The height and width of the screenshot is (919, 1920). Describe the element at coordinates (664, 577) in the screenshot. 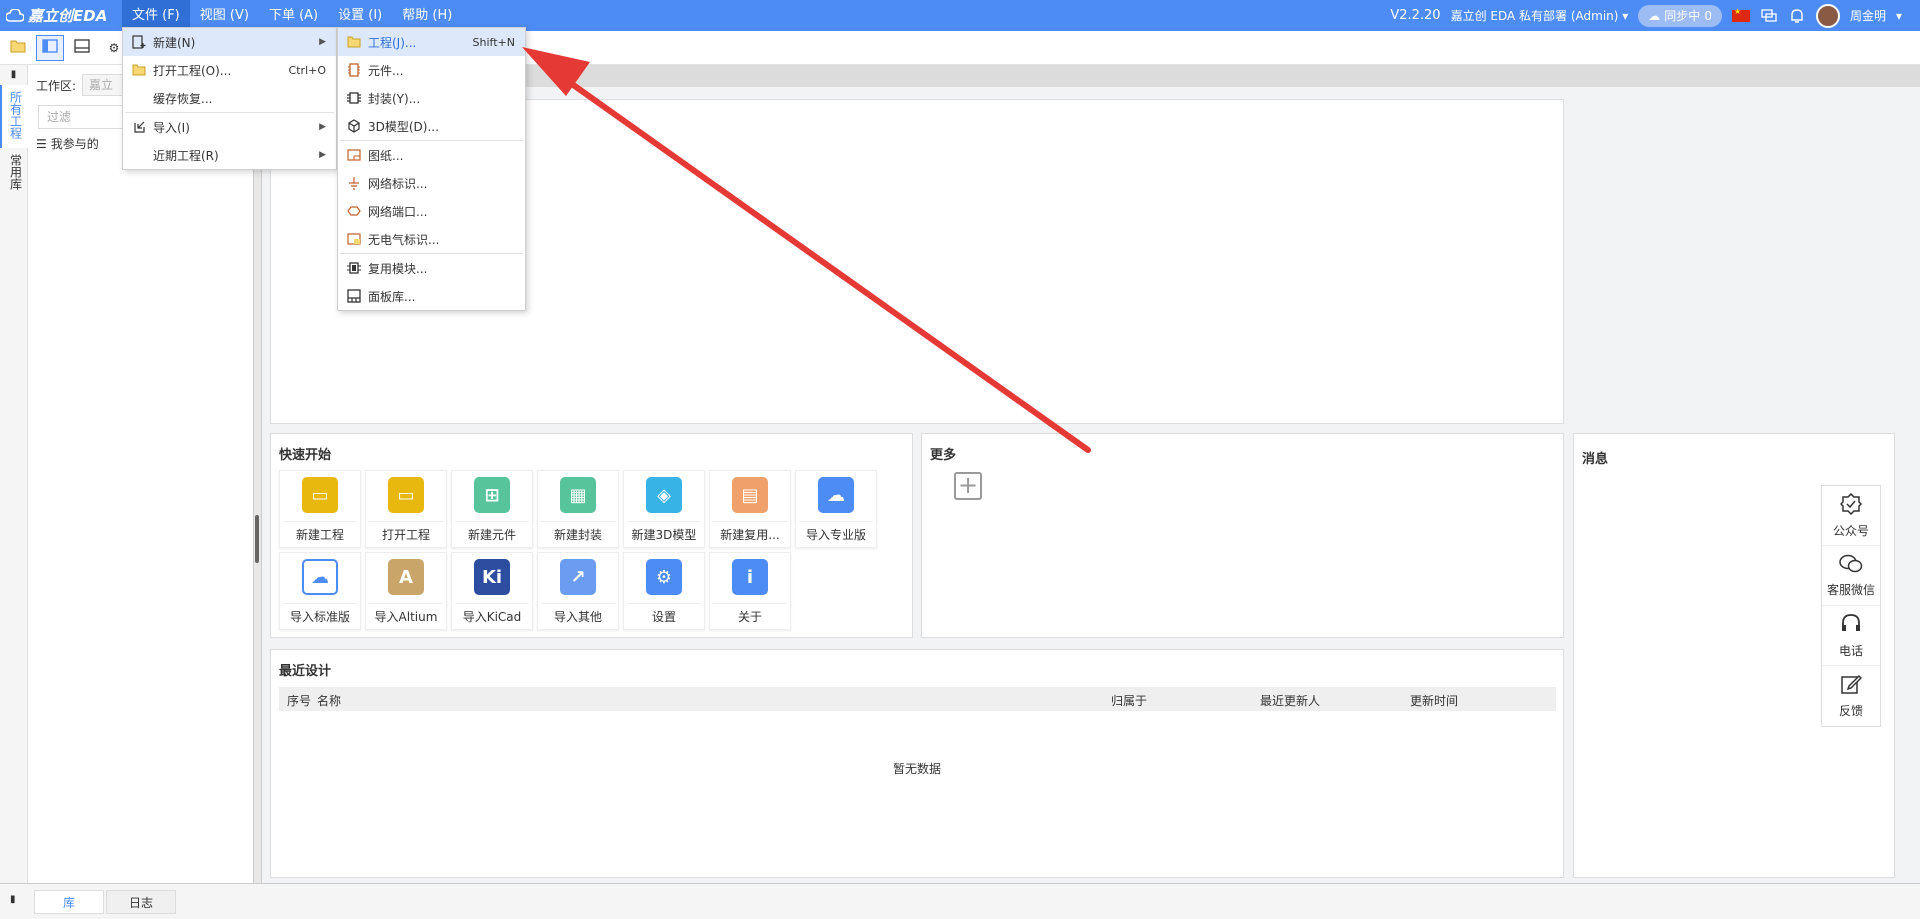

I see `gear-icon: ⚙` at that location.